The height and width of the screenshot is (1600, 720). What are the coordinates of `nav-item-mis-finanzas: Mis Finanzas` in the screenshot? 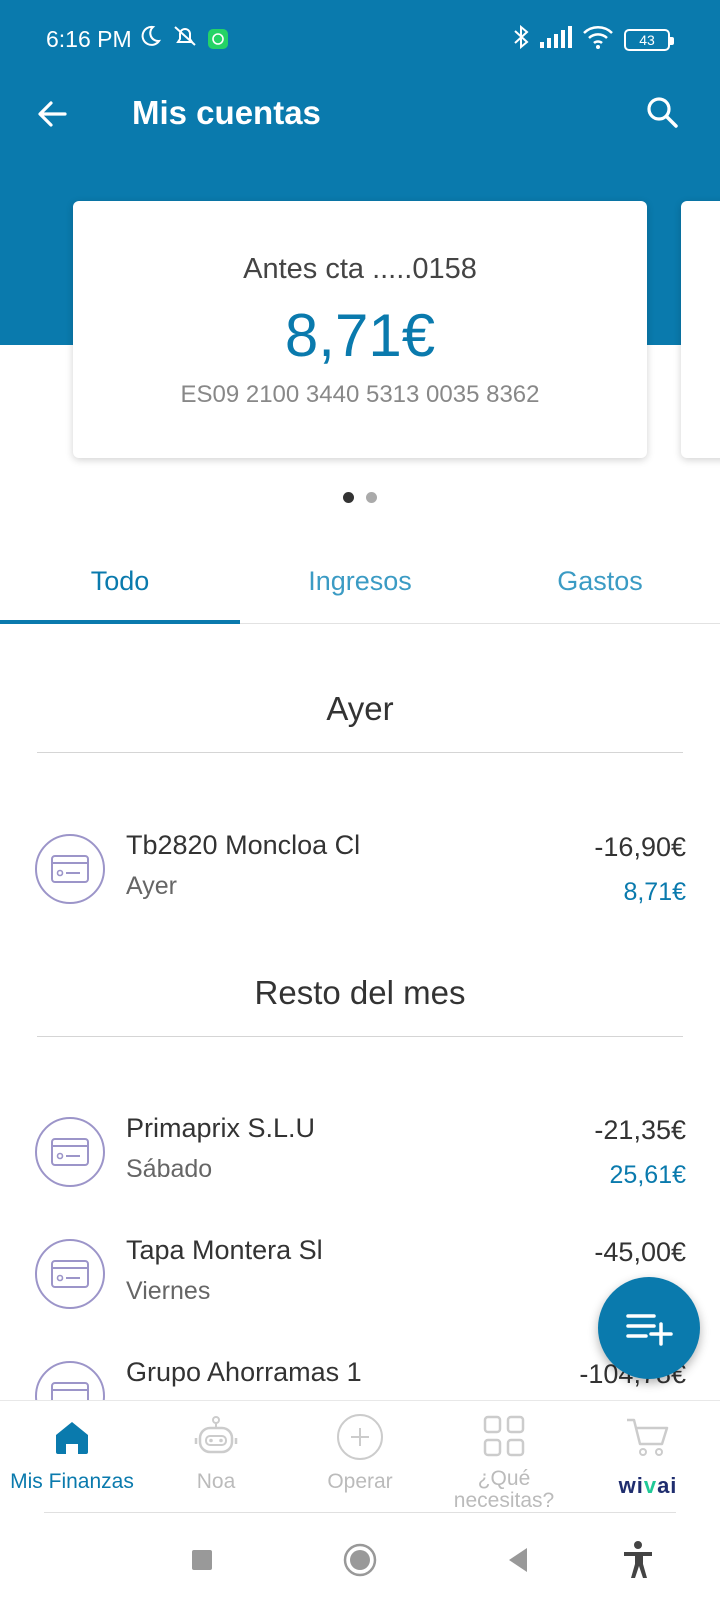 It's located at (72, 1456).